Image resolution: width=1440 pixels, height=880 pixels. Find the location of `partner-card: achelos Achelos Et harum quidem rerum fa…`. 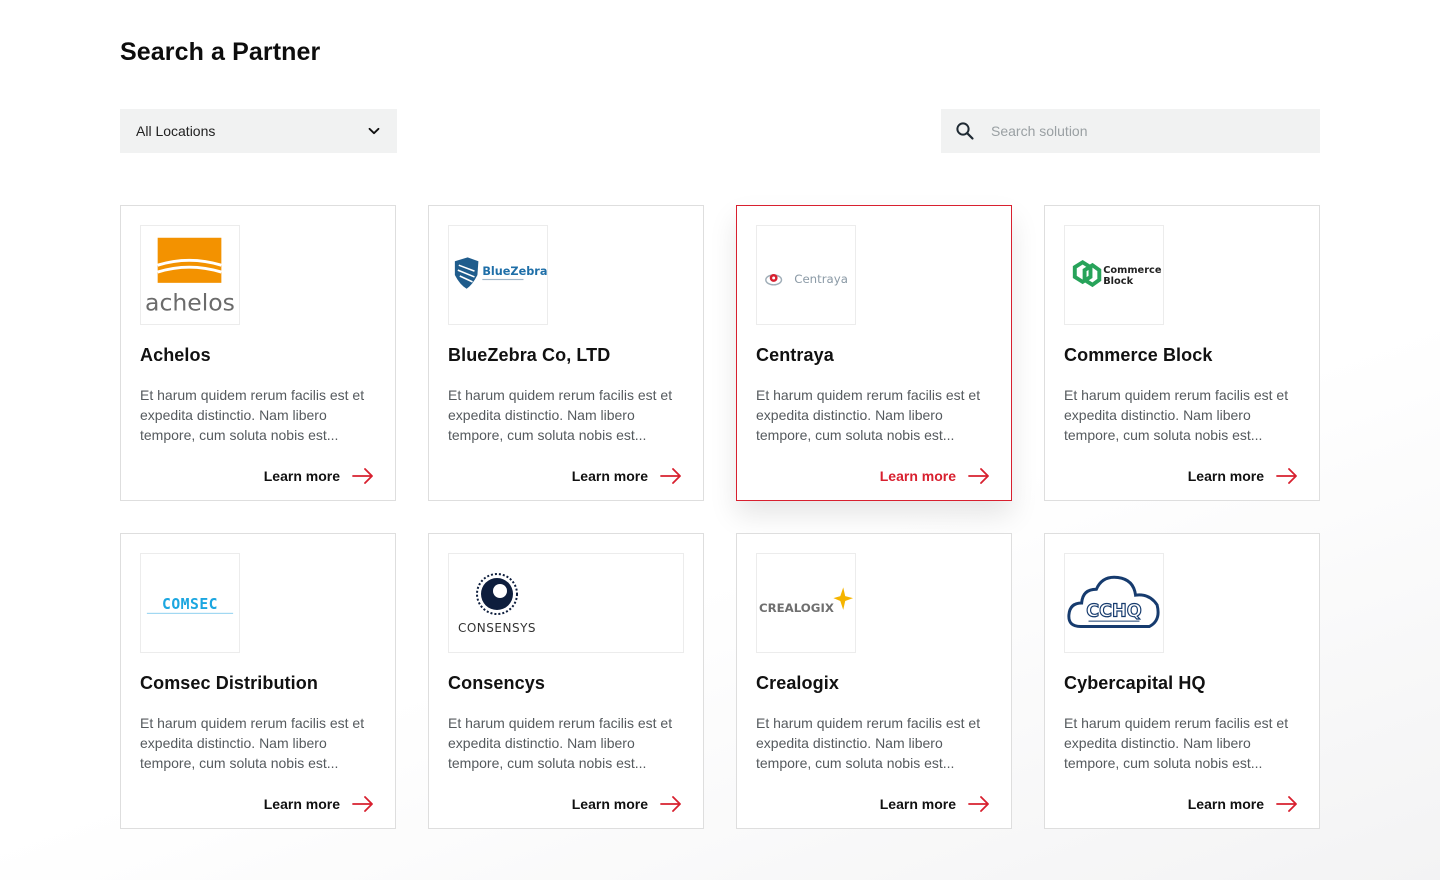

partner-card: achelos Achelos Et harum quidem rerum fa… is located at coordinates (258, 353).